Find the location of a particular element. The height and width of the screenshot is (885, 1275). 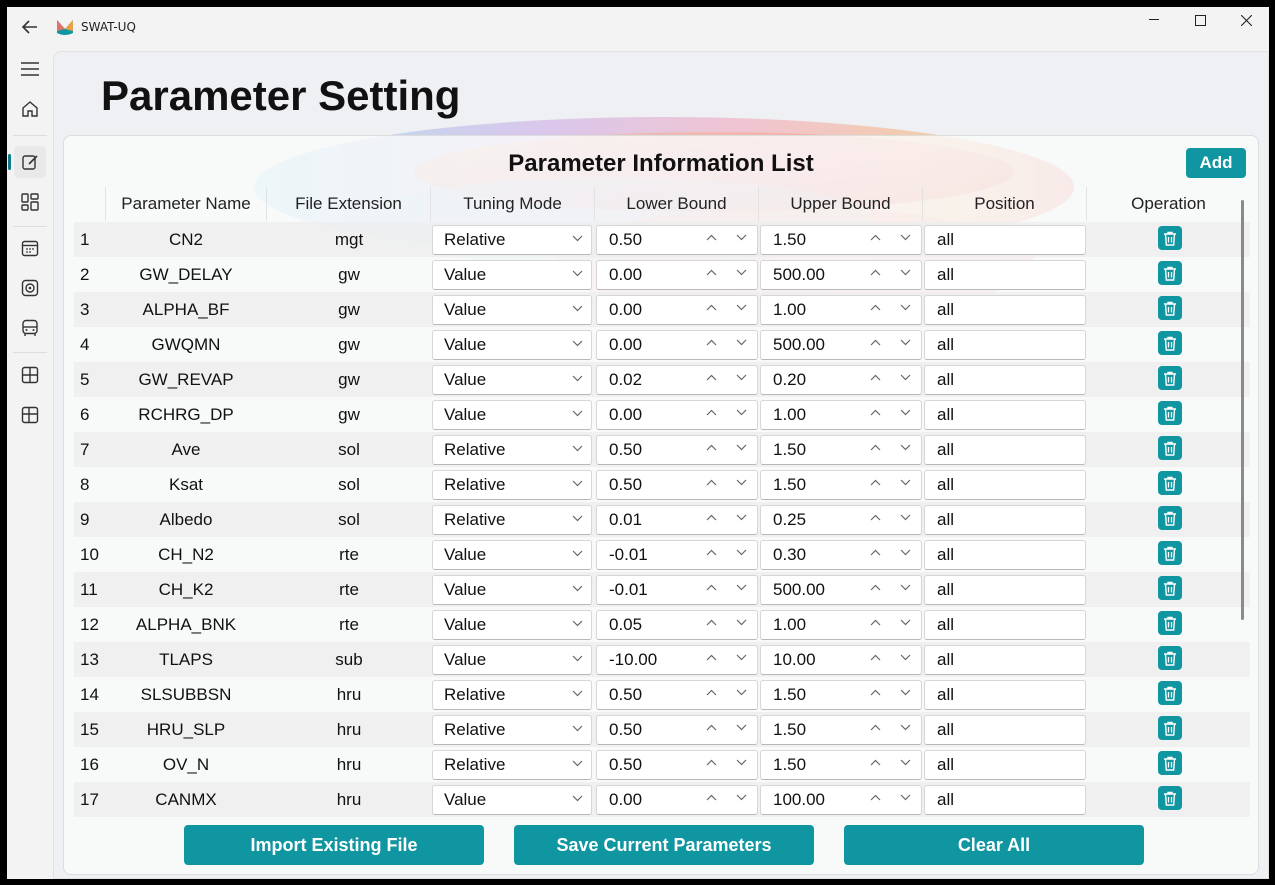

back-arrow-icon is located at coordinates (30, 27).